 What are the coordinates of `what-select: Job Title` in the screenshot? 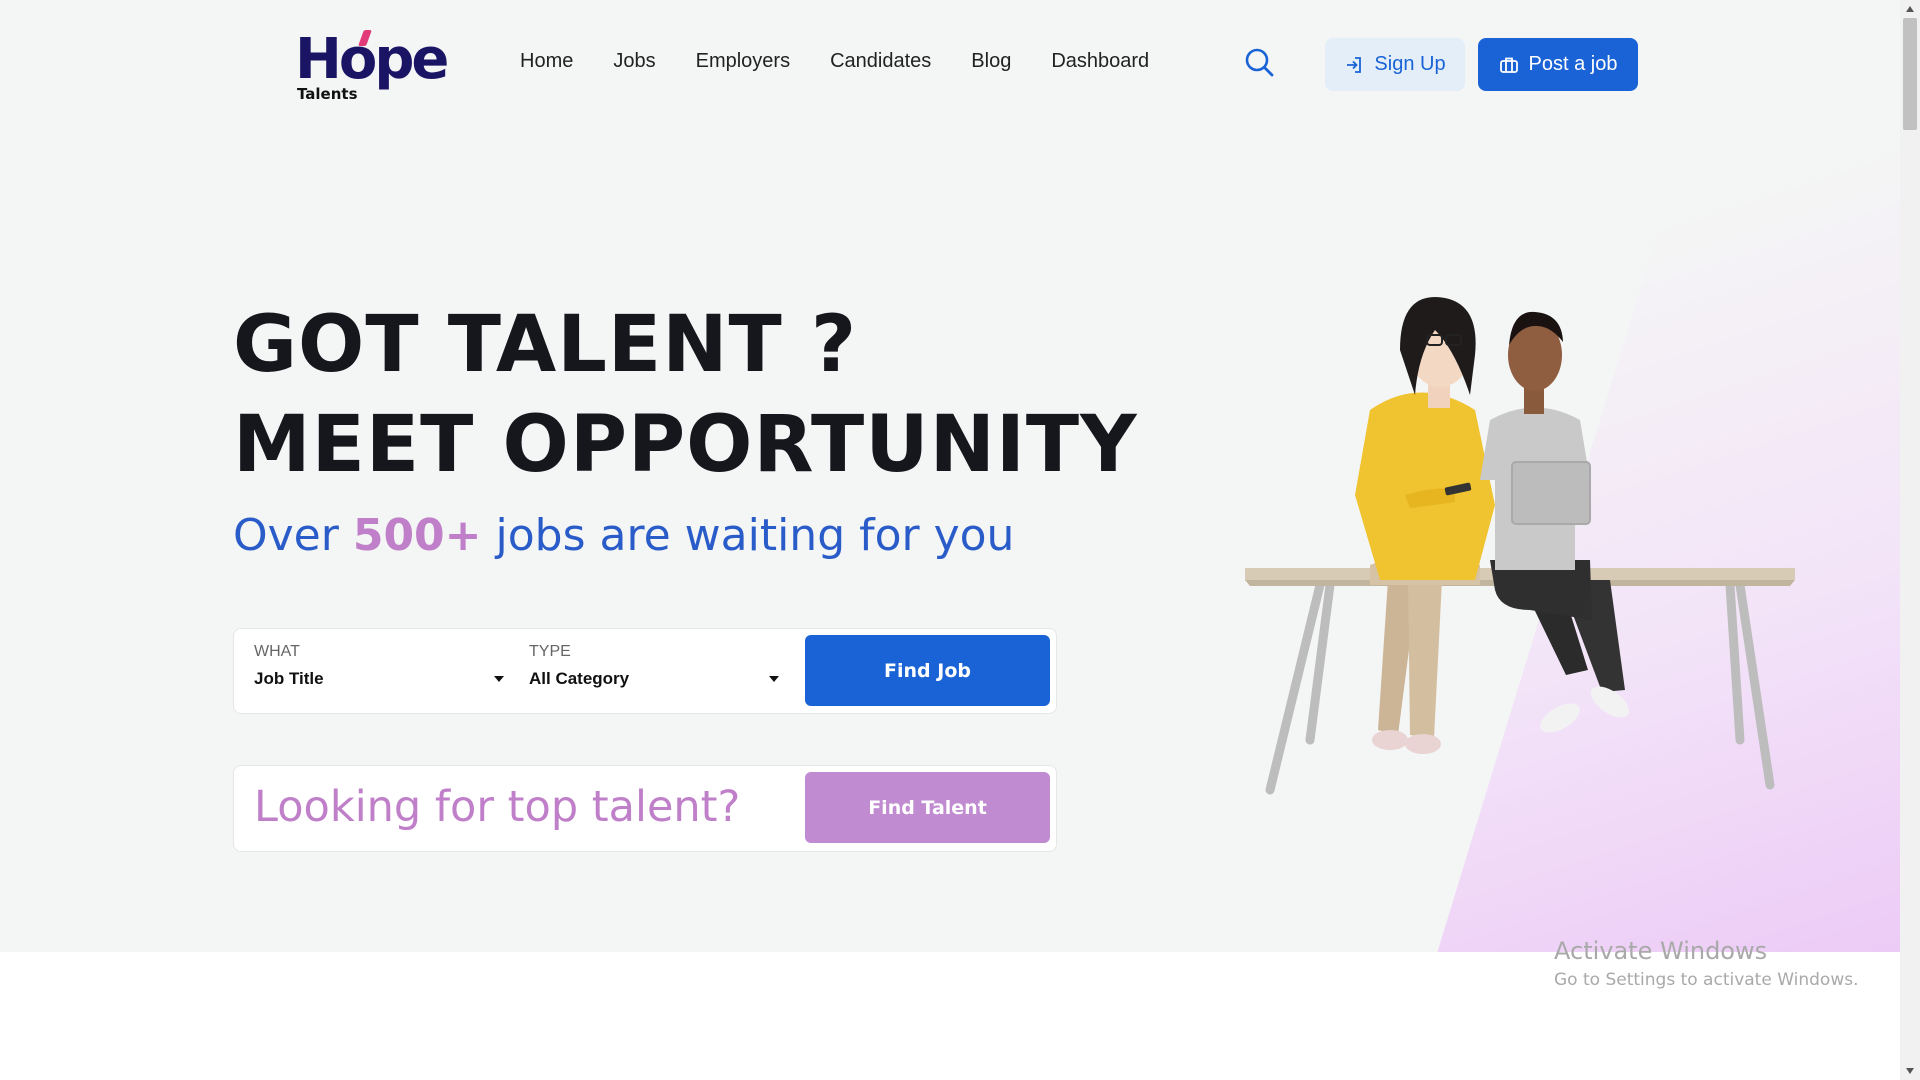 It's located at (379, 679).